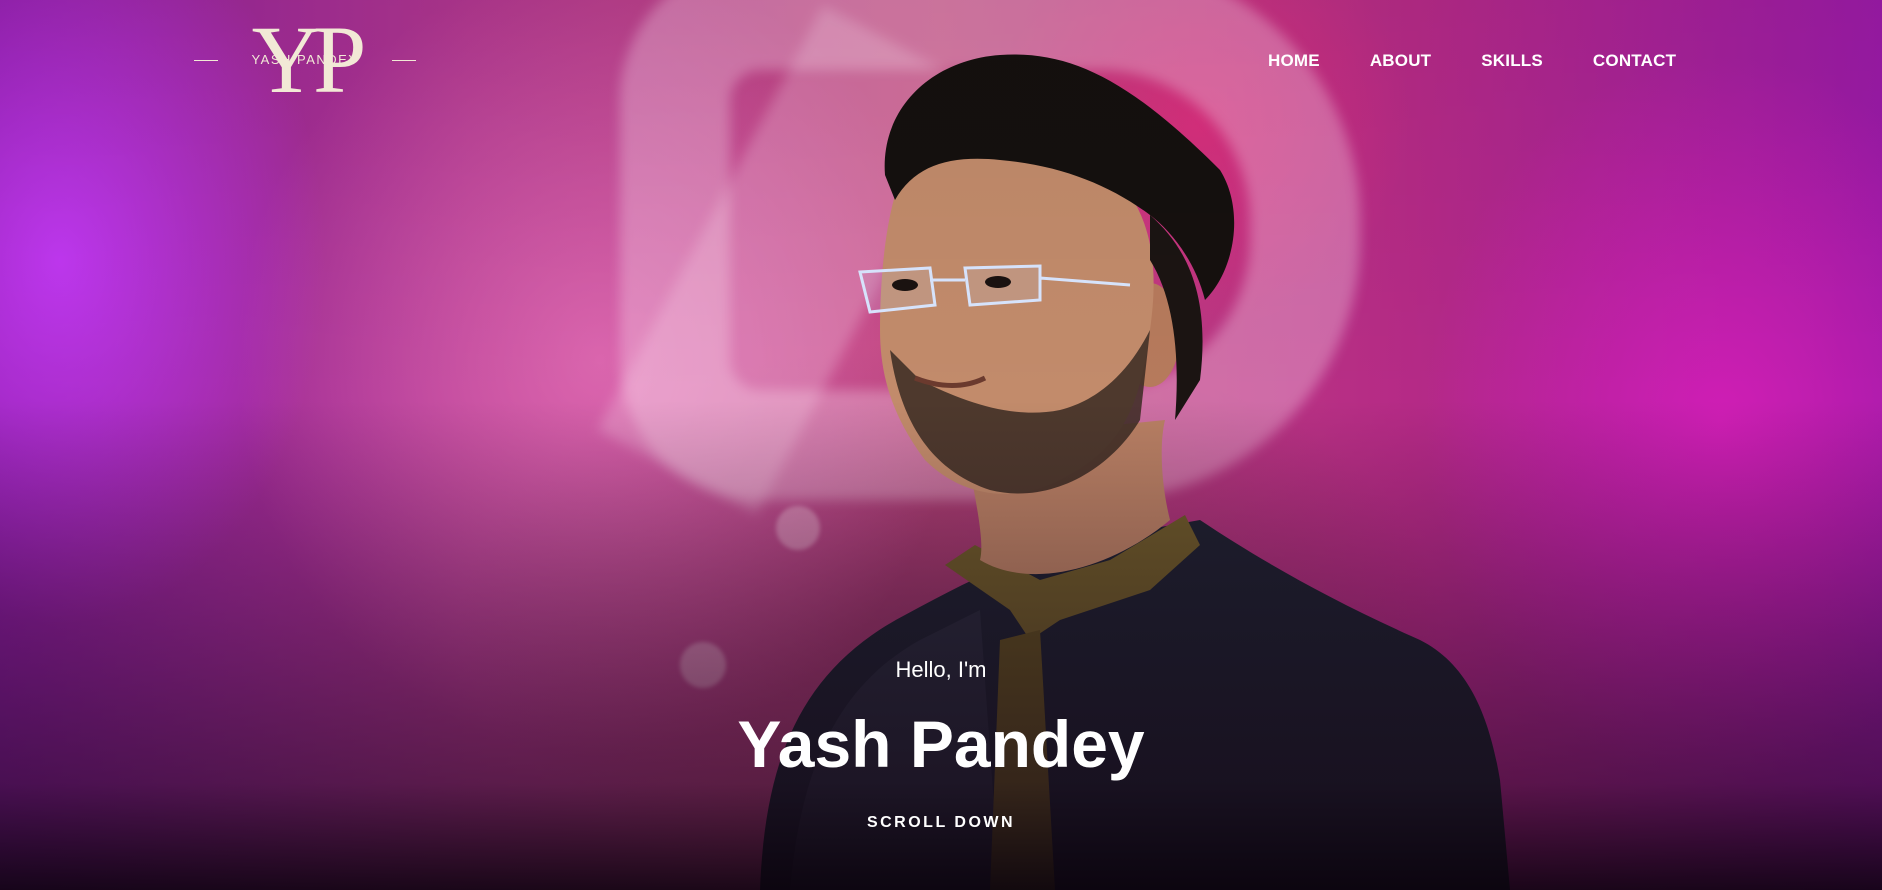 The width and height of the screenshot is (1882, 890). I want to click on logo-link: YP YASH PANDEY, so click(305, 60).